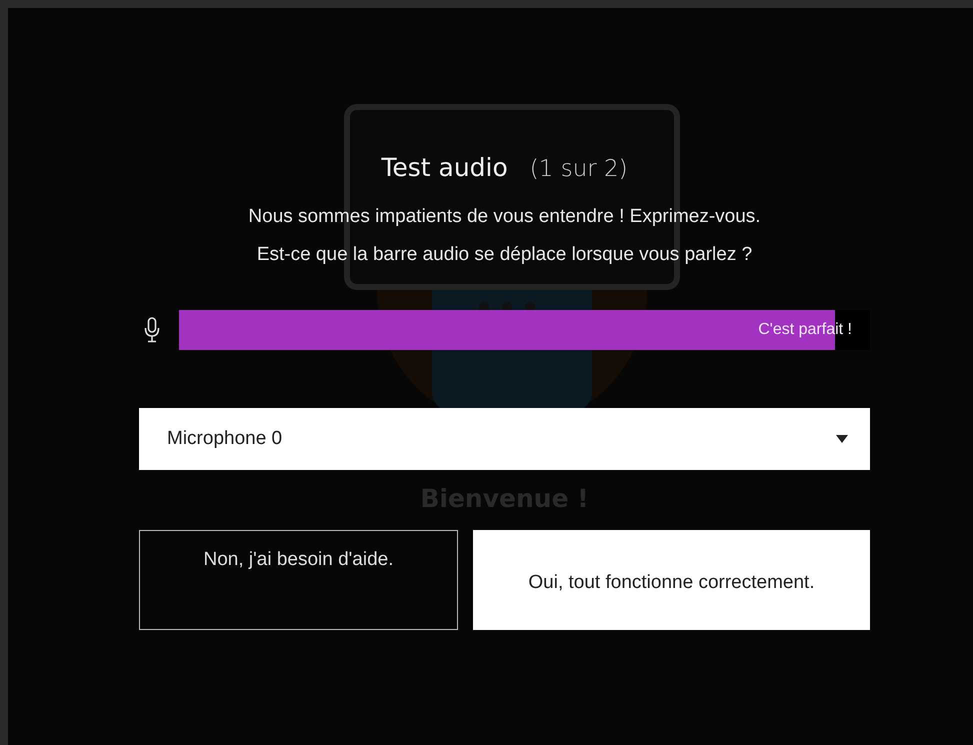 The image size is (973, 745). I want to click on microphone-icon, so click(152, 330).